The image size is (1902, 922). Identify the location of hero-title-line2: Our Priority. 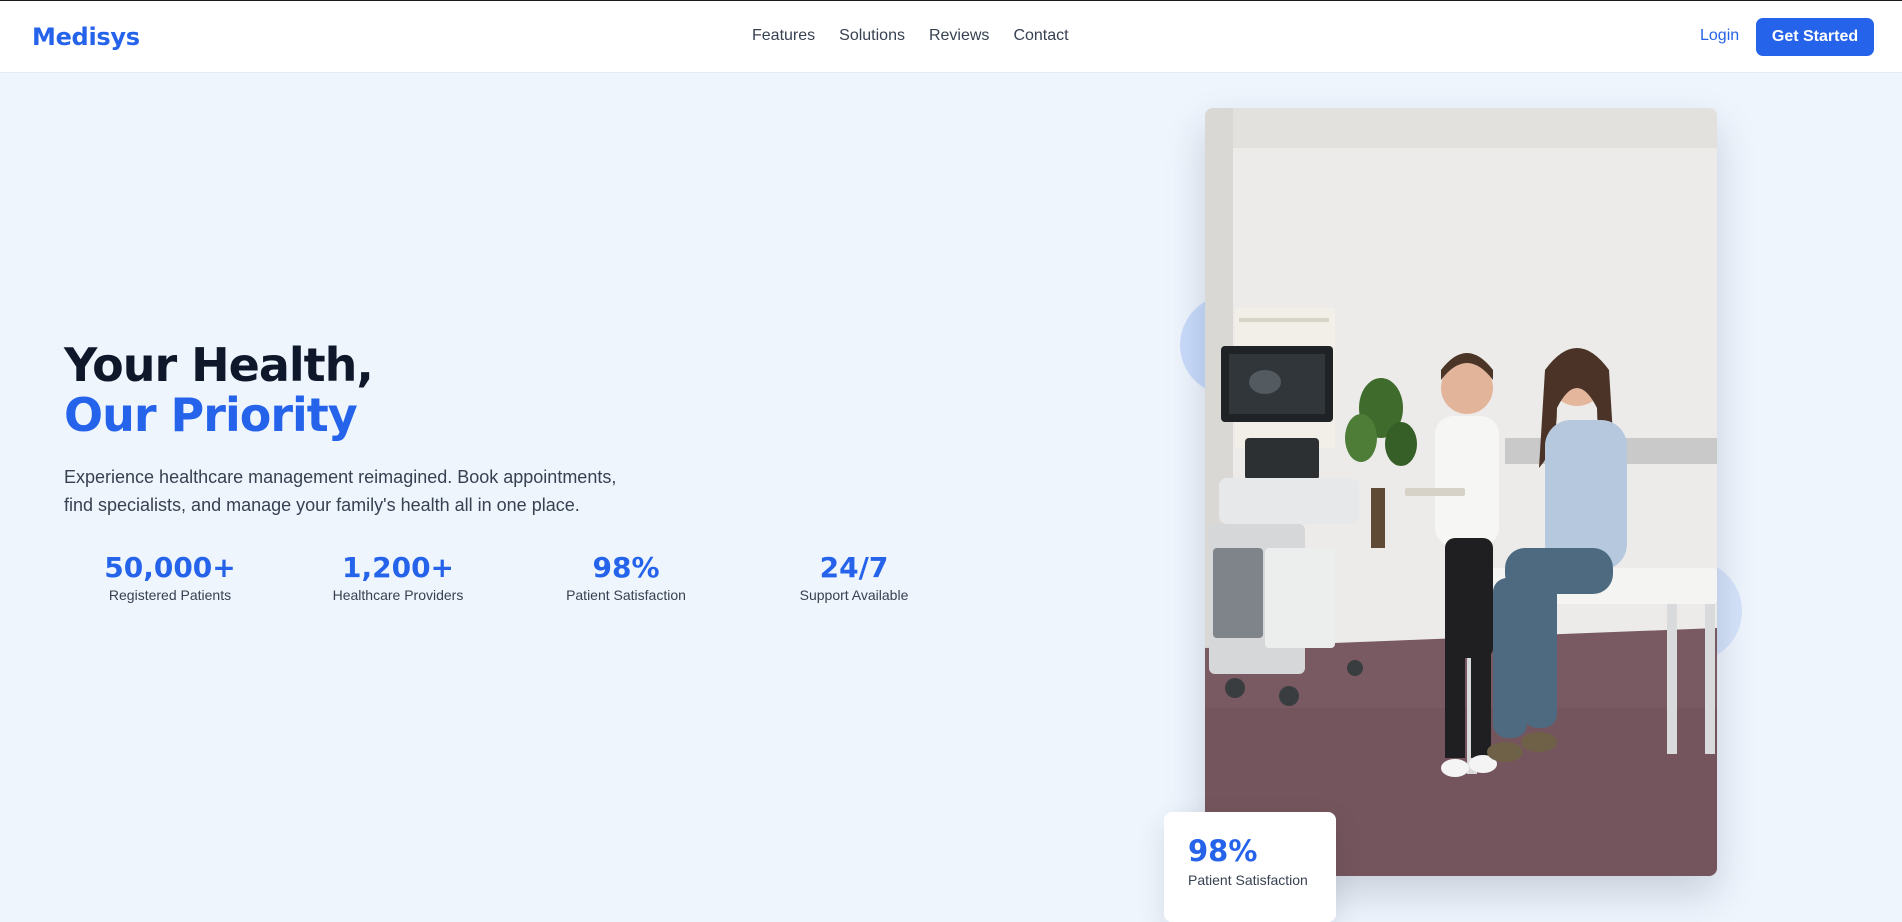
(211, 415).